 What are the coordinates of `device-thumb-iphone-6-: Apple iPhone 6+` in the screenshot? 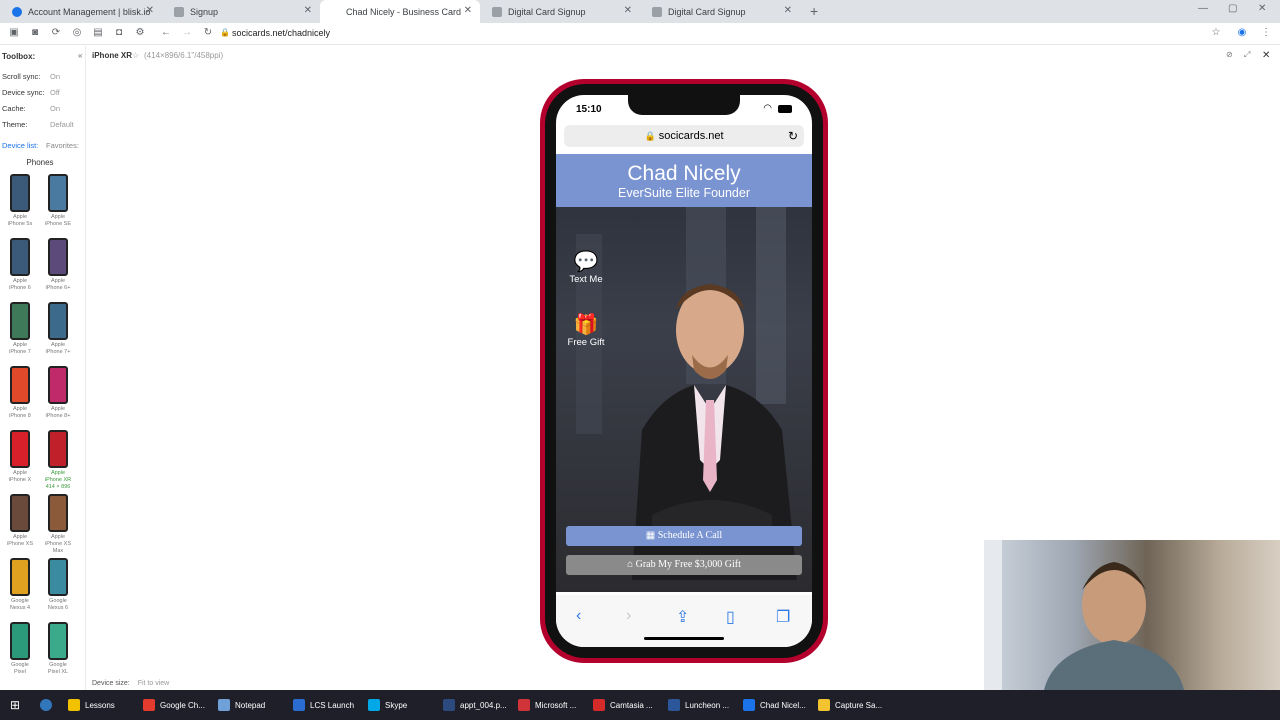 It's located at (58, 265).